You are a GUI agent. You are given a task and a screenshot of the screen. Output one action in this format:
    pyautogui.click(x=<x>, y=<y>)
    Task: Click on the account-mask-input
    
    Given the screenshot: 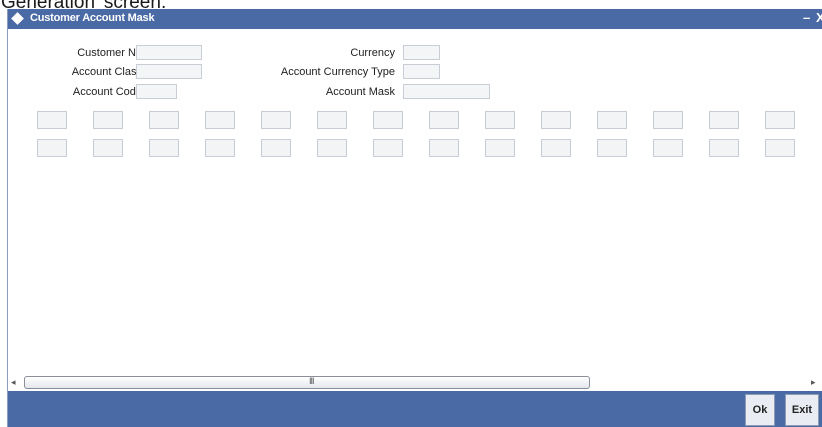 What is the action you would take?
    pyautogui.click(x=446, y=91)
    